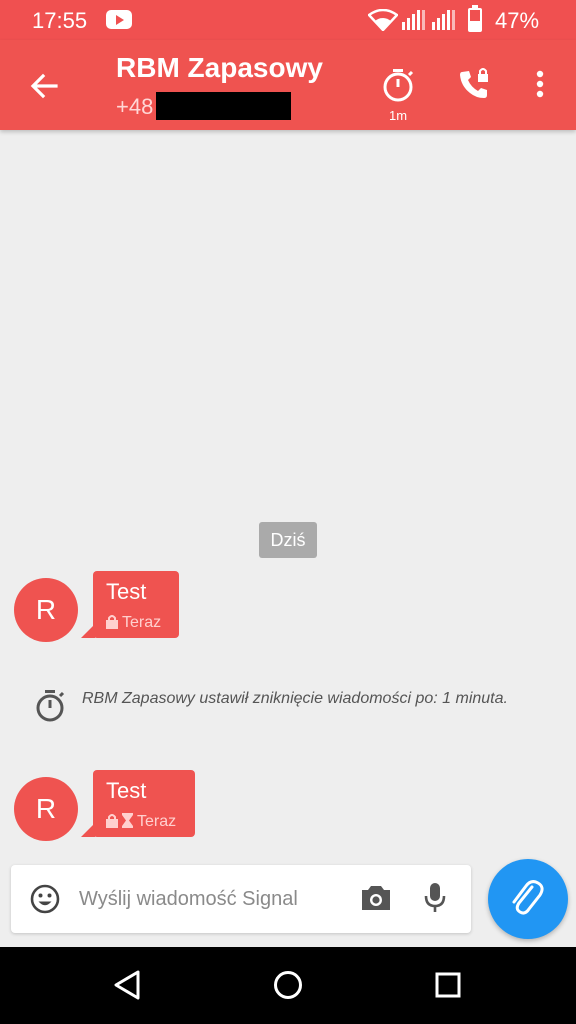 This screenshot has width=576, height=1024. Describe the element at coordinates (540, 84) in the screenshot. I see `more-options-icon` at that location.